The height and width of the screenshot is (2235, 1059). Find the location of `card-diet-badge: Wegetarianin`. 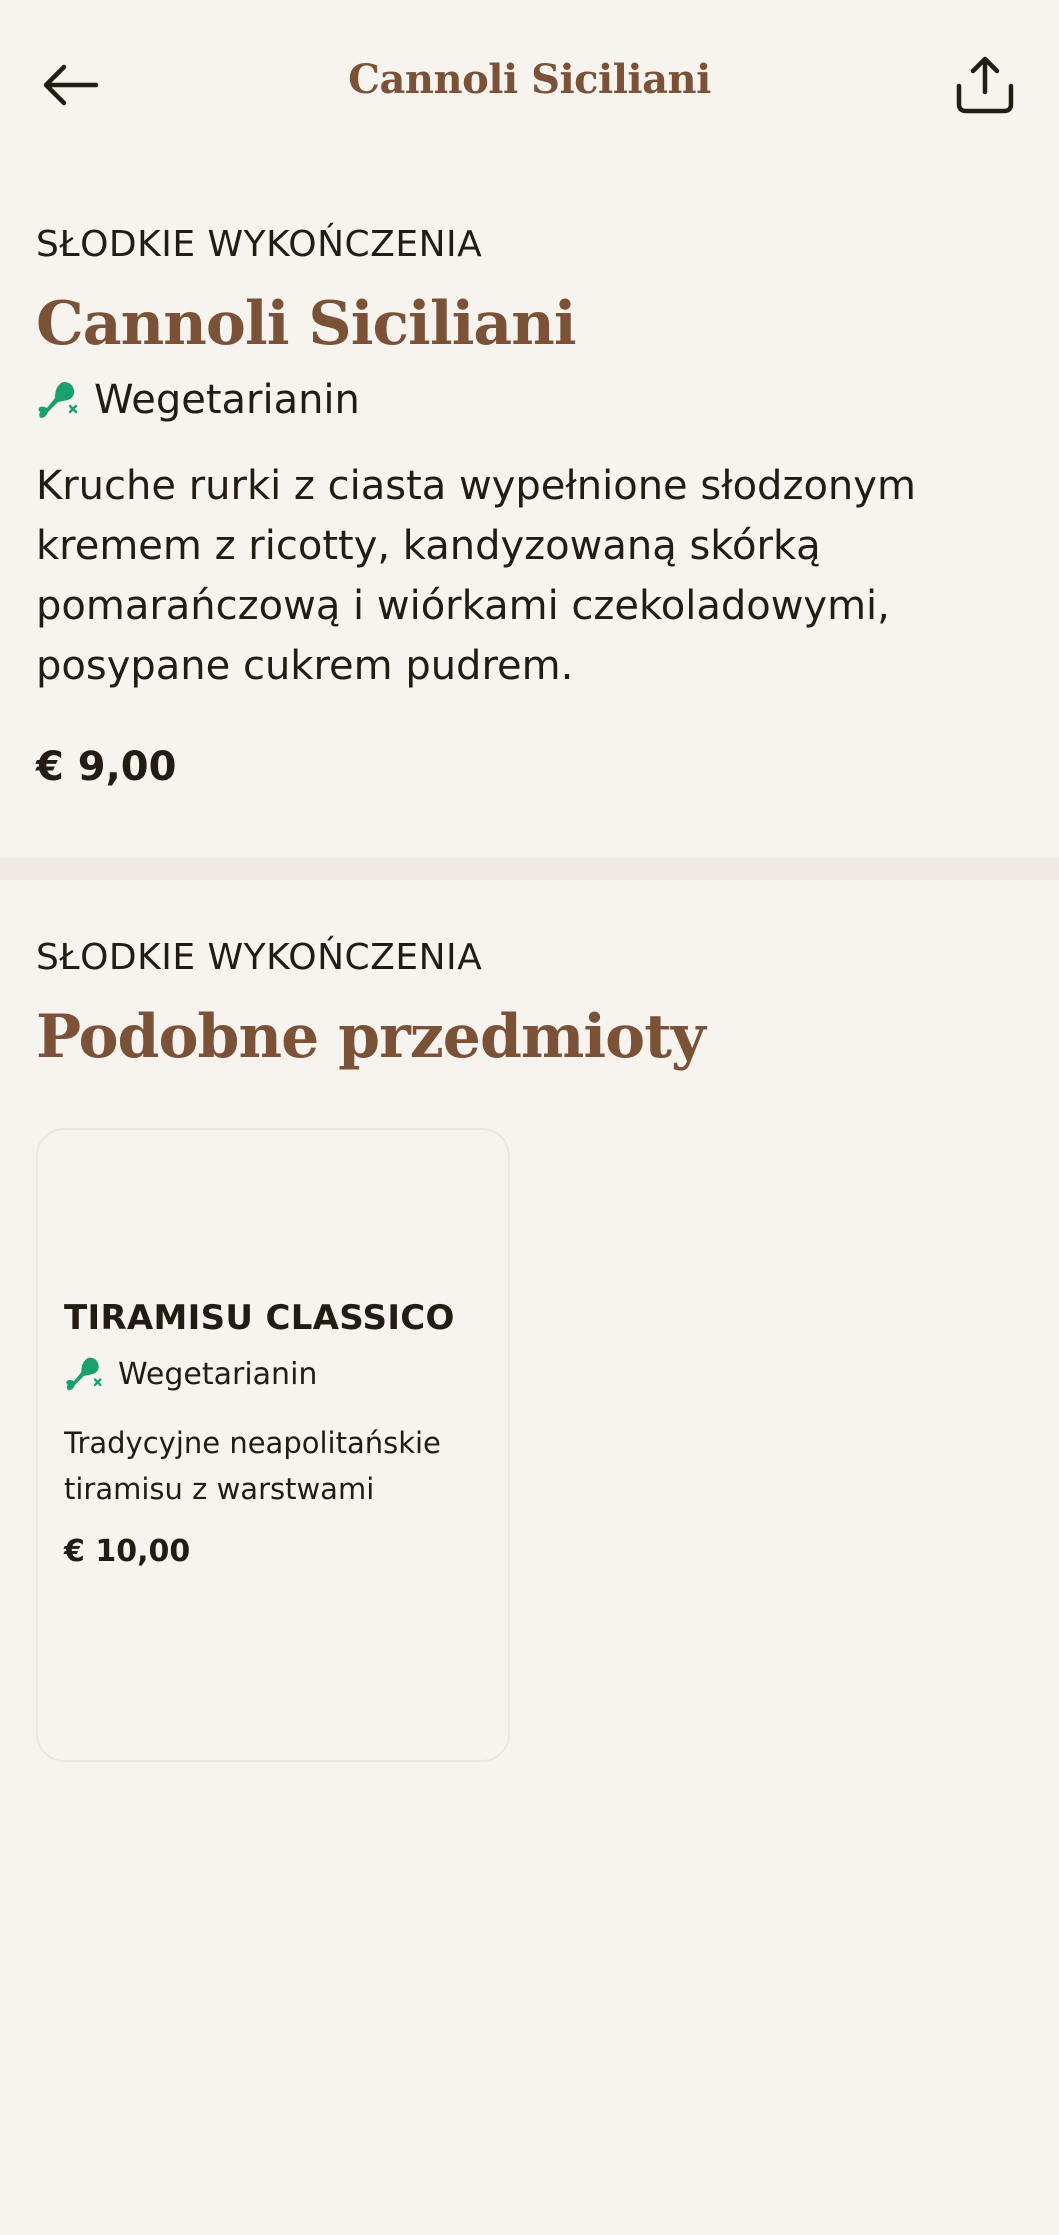

card-diet-badge: Wegetarianin is located at coordinates (274, 1374).